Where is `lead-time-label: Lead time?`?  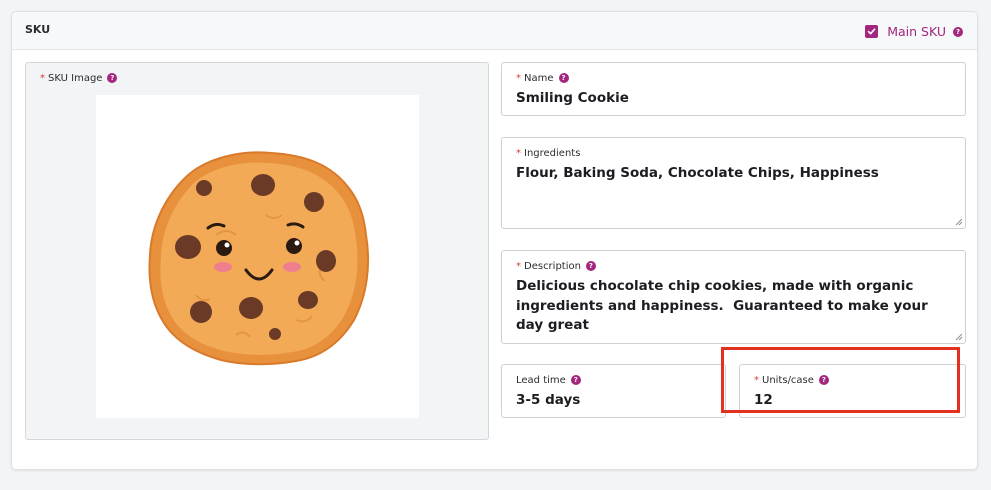
lead-time-label: Lead time? is located at coordinates (548, 380).